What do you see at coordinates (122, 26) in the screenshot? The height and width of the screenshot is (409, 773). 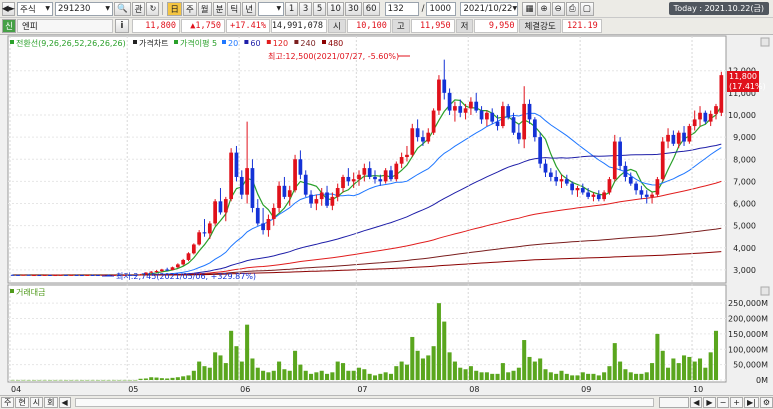 I see `info-button: i` at bounding box center [122, 26].